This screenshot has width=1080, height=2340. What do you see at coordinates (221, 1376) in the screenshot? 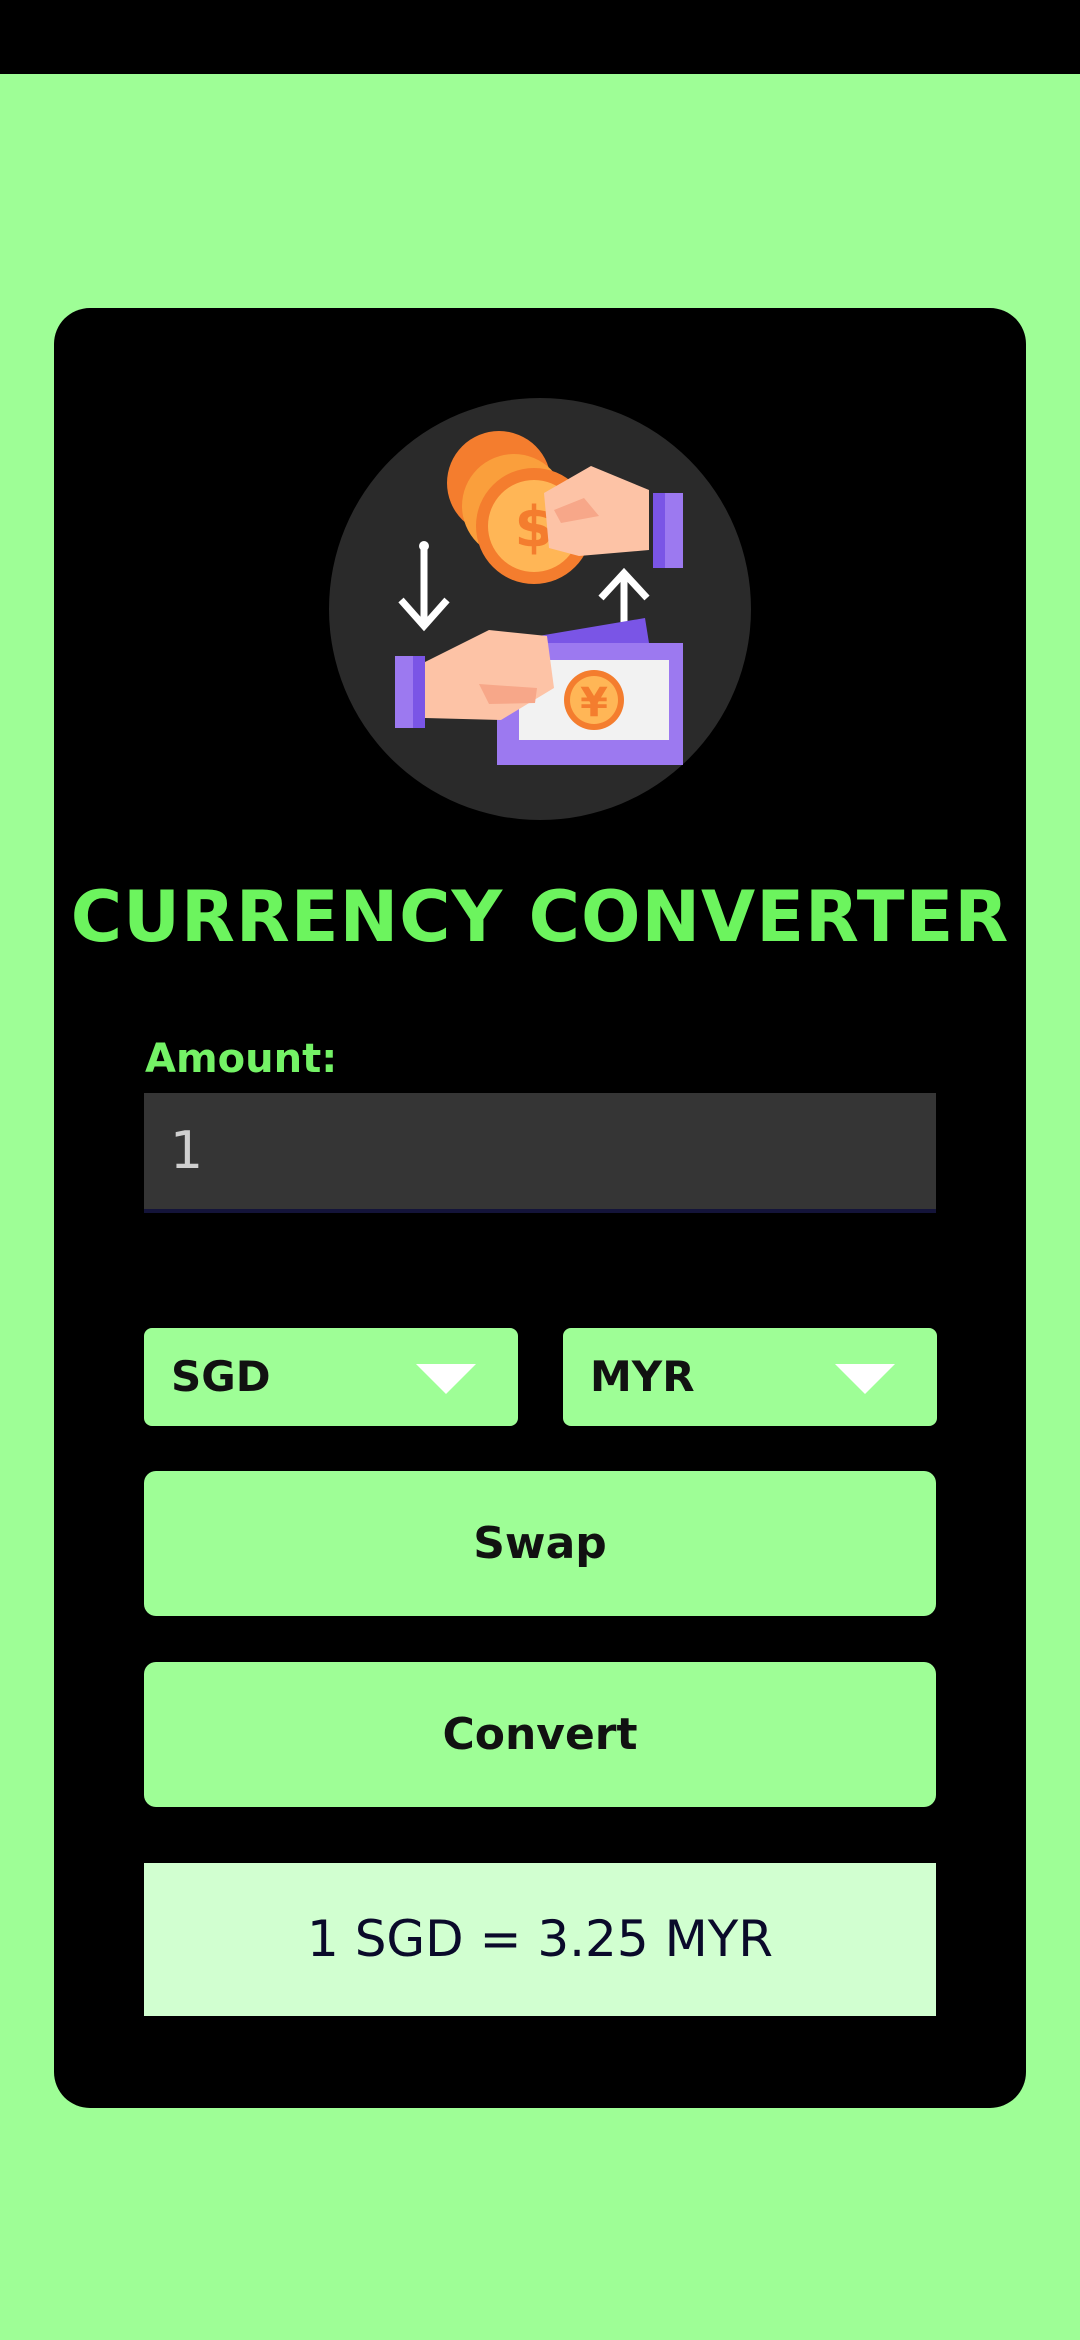
I see `from-currency-value: SGD` at bounding box center [221, 1376].